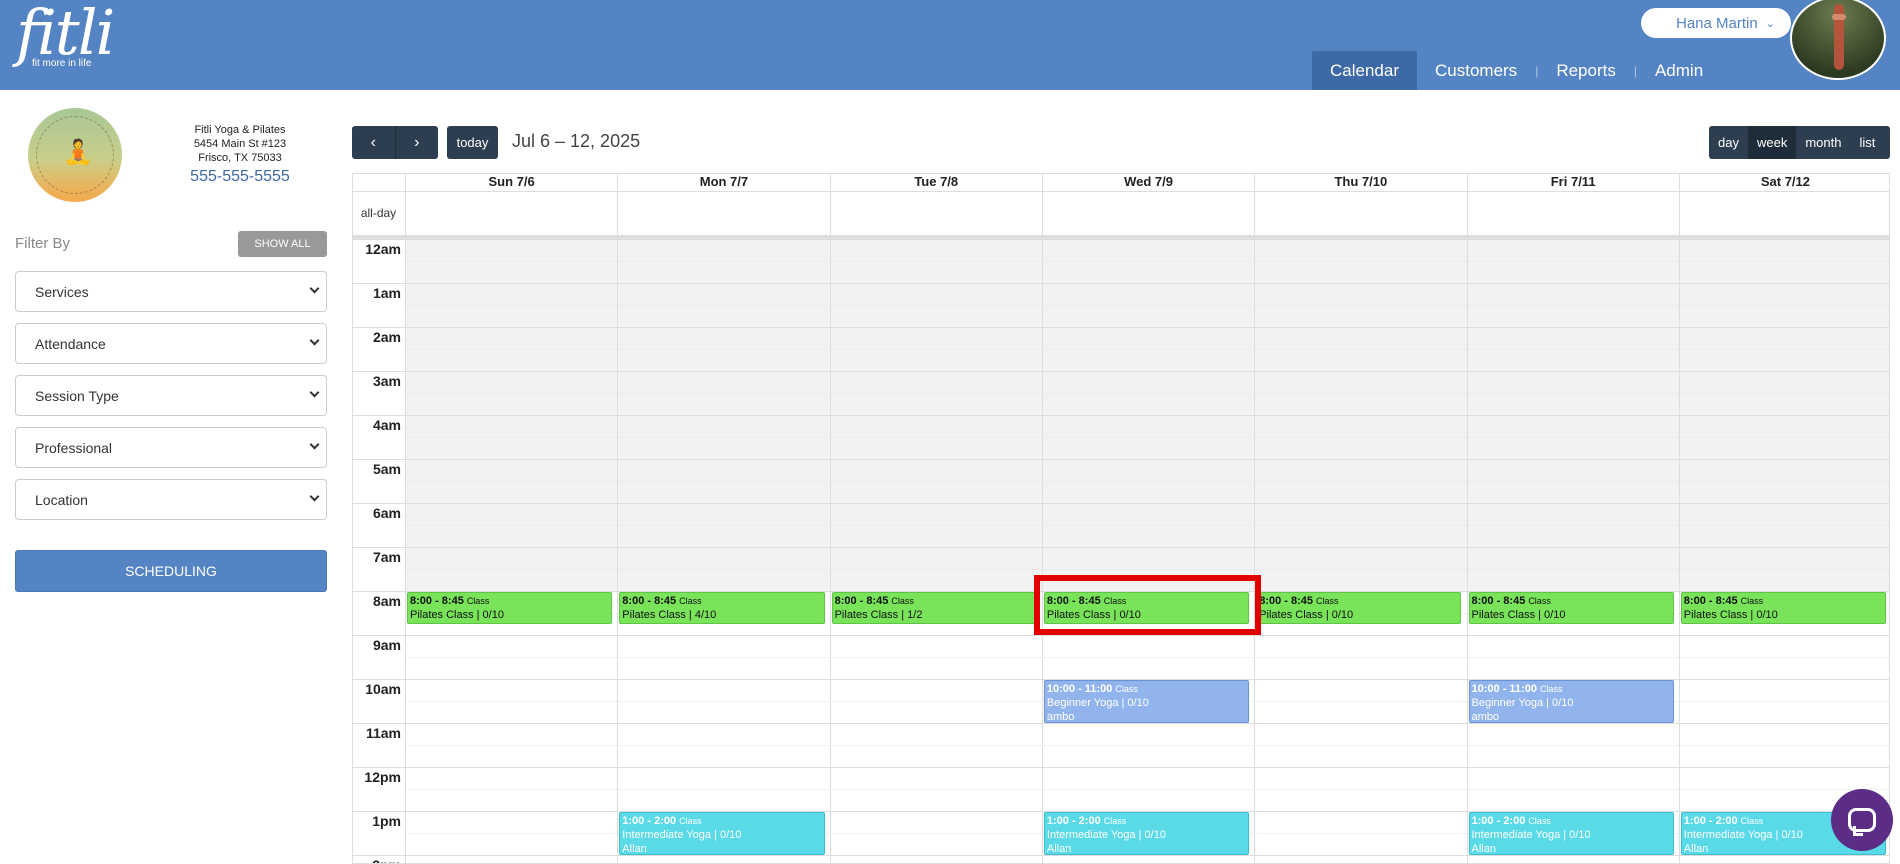 This screenshot has height=864, width=1900. What do you see at coordinates (1862, 820) in the screenshot?
I see `chat-support-button` at bounding box center [1862, 820].